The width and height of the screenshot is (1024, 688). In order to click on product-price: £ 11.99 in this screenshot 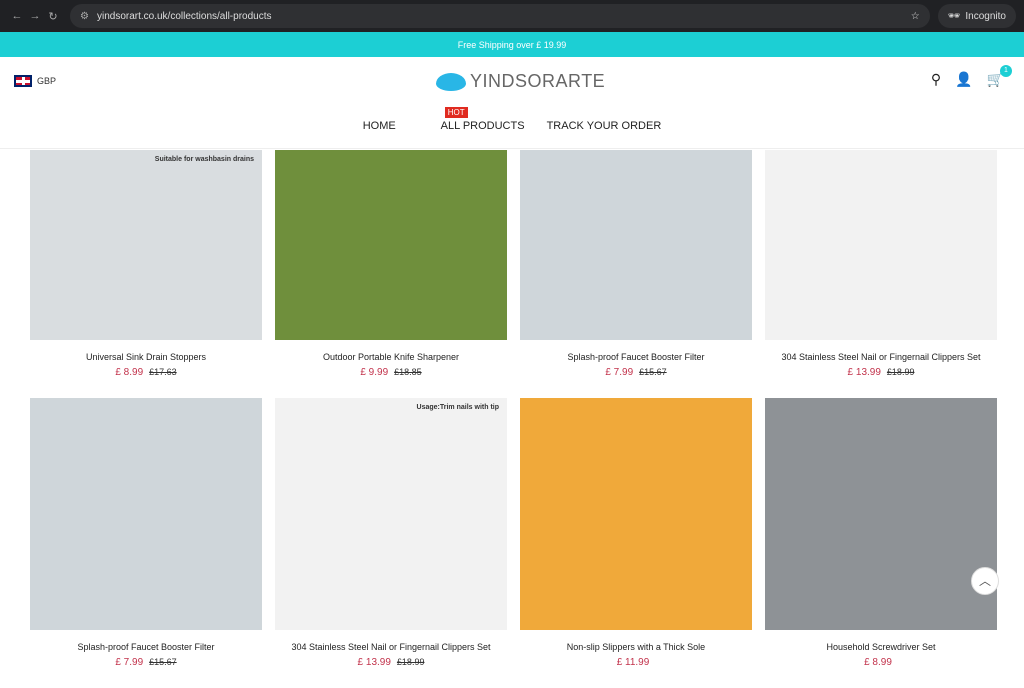, I will do `click(636, 662)`.